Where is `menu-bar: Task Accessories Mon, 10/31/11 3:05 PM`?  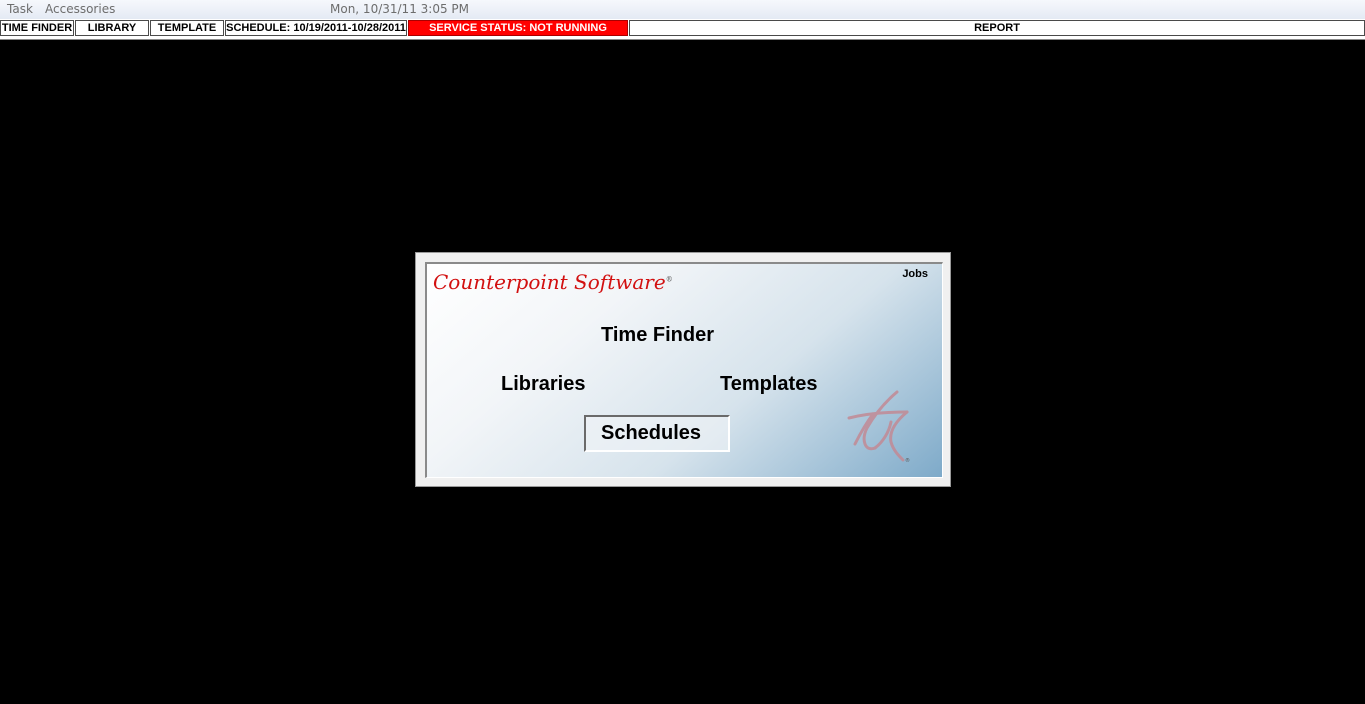
menu-bar: Task Accessories Mon, 10/31/11 3:05 PM is located at coordinates (682, 10).